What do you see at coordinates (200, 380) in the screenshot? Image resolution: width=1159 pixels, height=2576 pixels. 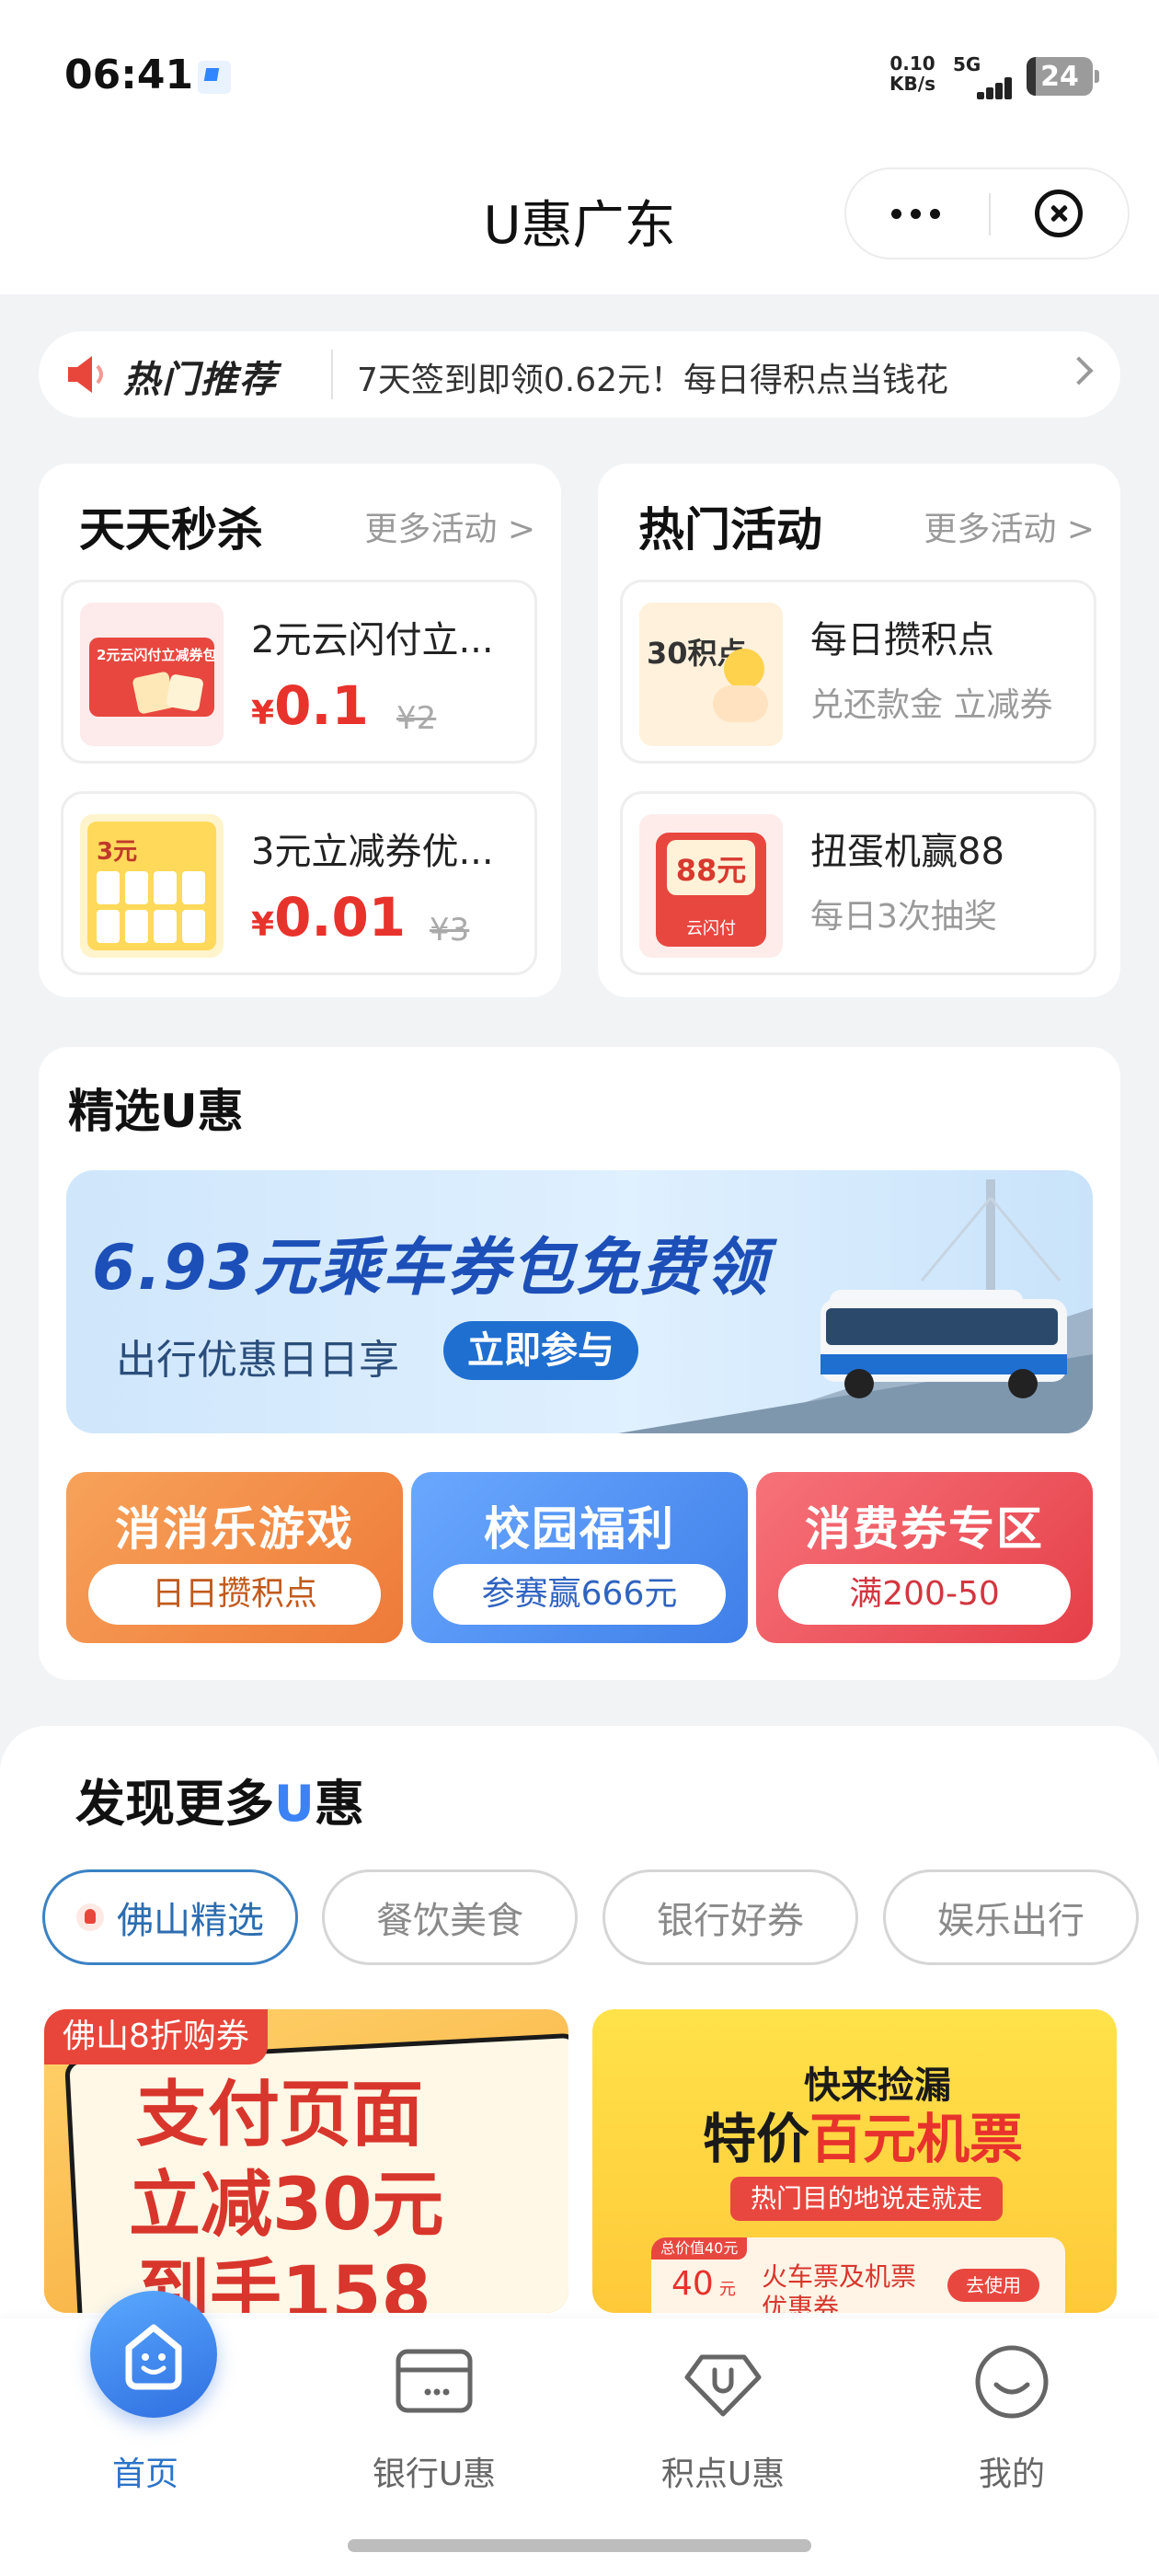 I see `notice-tag: 热门推荐` at bounding box center [200, 380].